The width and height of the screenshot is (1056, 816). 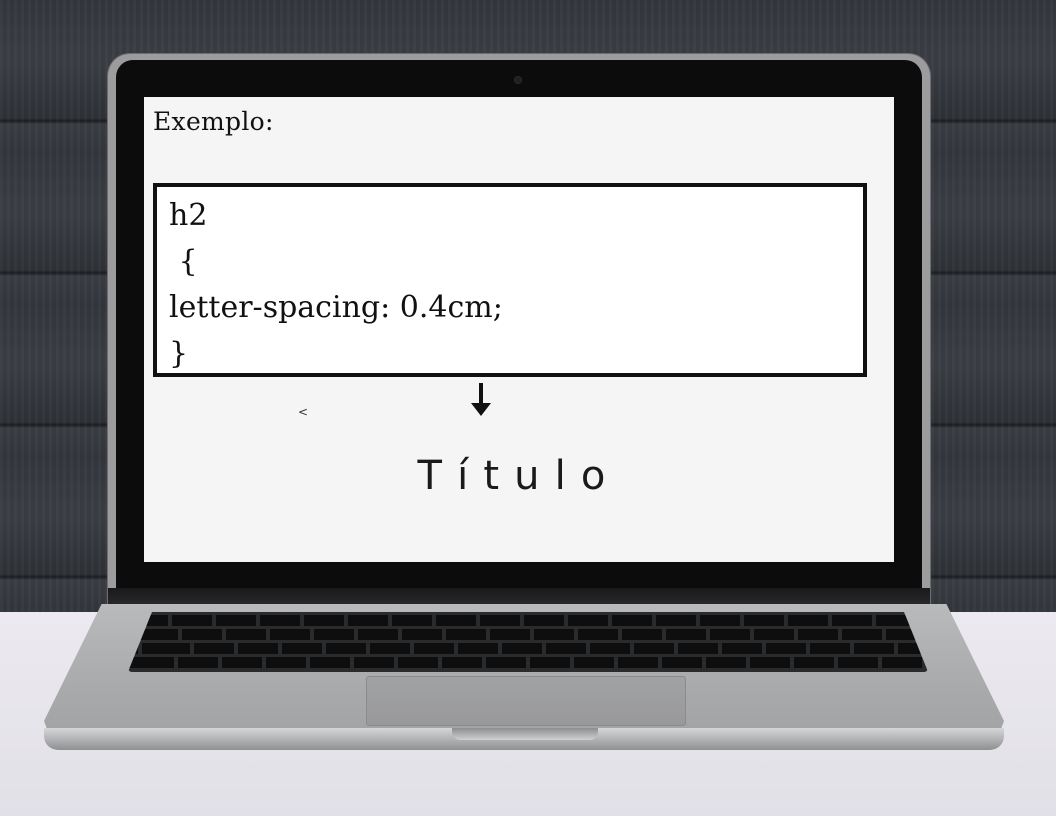 I want to click on code-line-declaration: letter-spacing: 0.4cm;, so click(x=336, y=307).